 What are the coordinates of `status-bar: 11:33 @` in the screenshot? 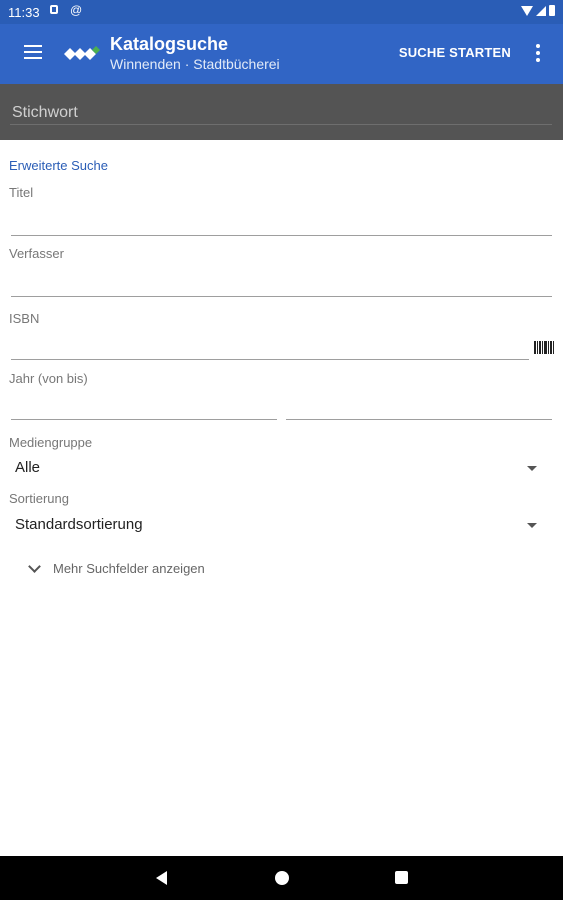 It's located at (281, 12).